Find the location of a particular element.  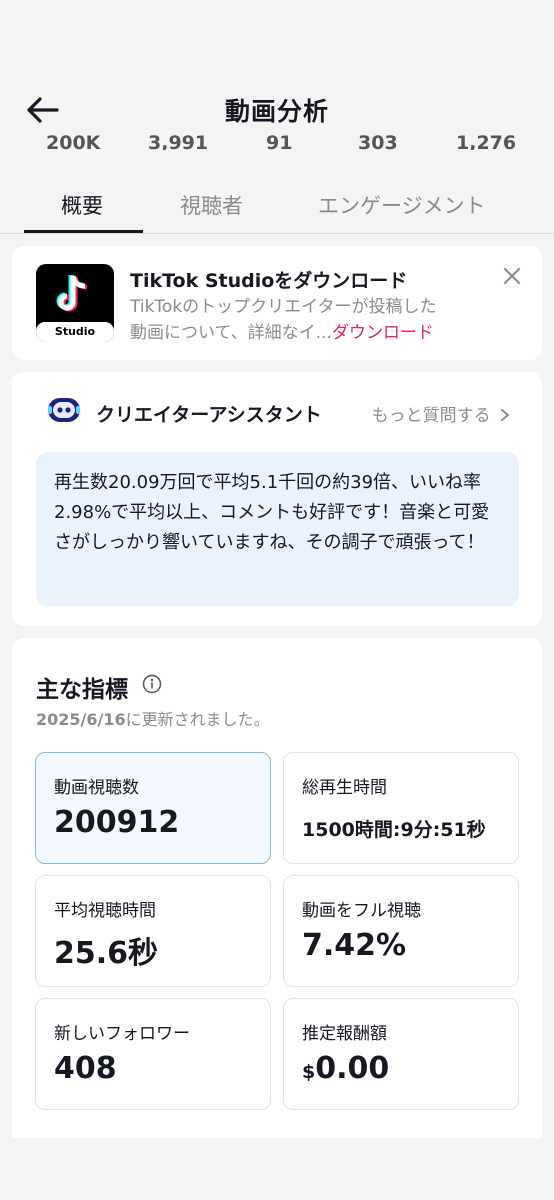

currency-symbol: $ is located at coordinates (309, 1072).